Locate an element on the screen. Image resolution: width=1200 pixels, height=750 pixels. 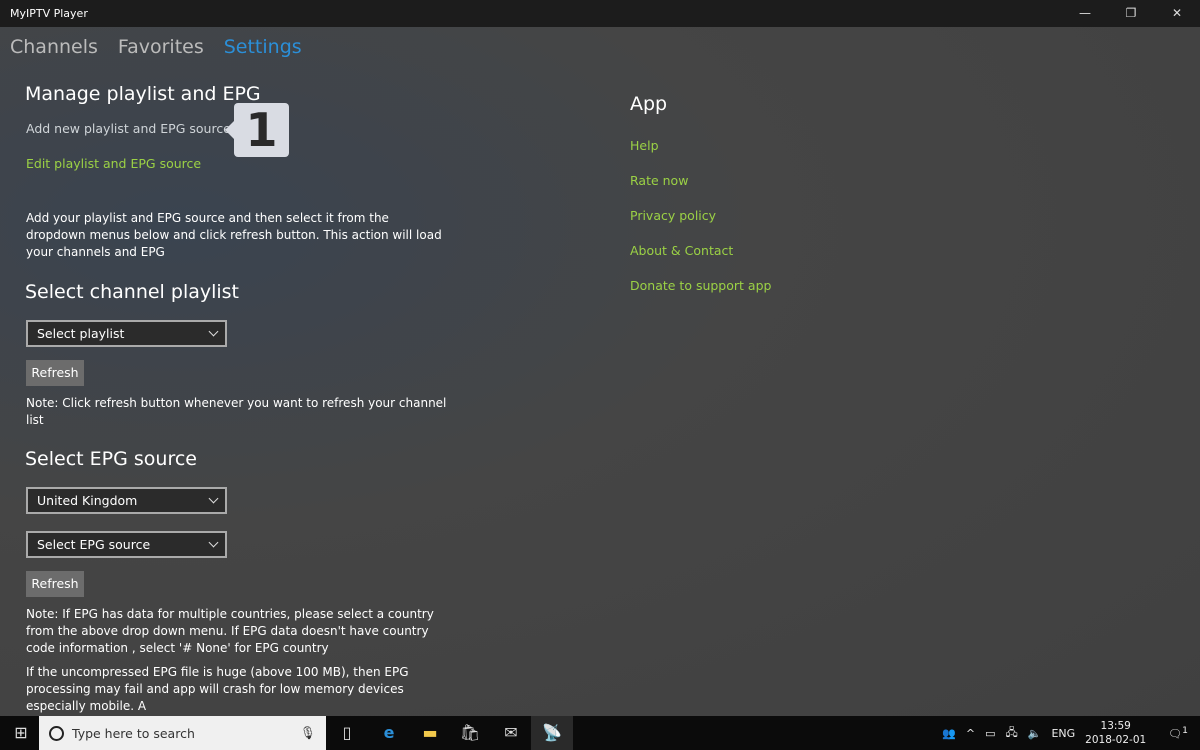
add-source-link: Add new playlist and EPG source is located at coordinates (128, 128).